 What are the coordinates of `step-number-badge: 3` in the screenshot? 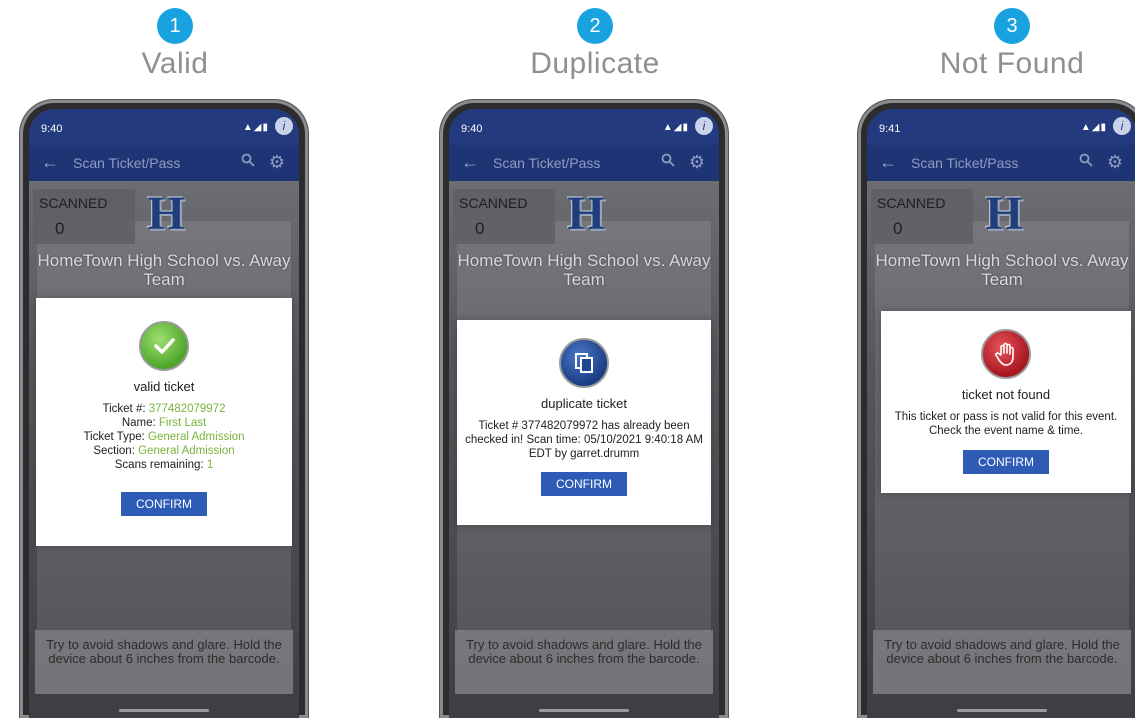 It's located at (1012, 26).